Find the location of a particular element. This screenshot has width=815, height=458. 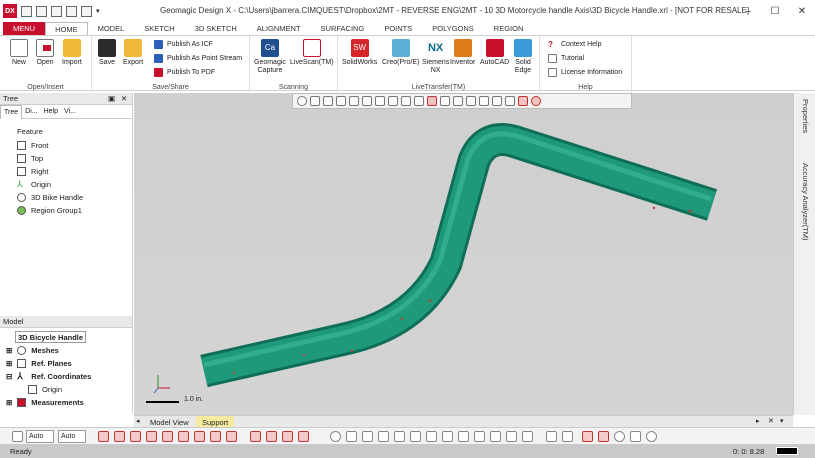

pin-icon: ▣ is located at coordinates (111, 98).